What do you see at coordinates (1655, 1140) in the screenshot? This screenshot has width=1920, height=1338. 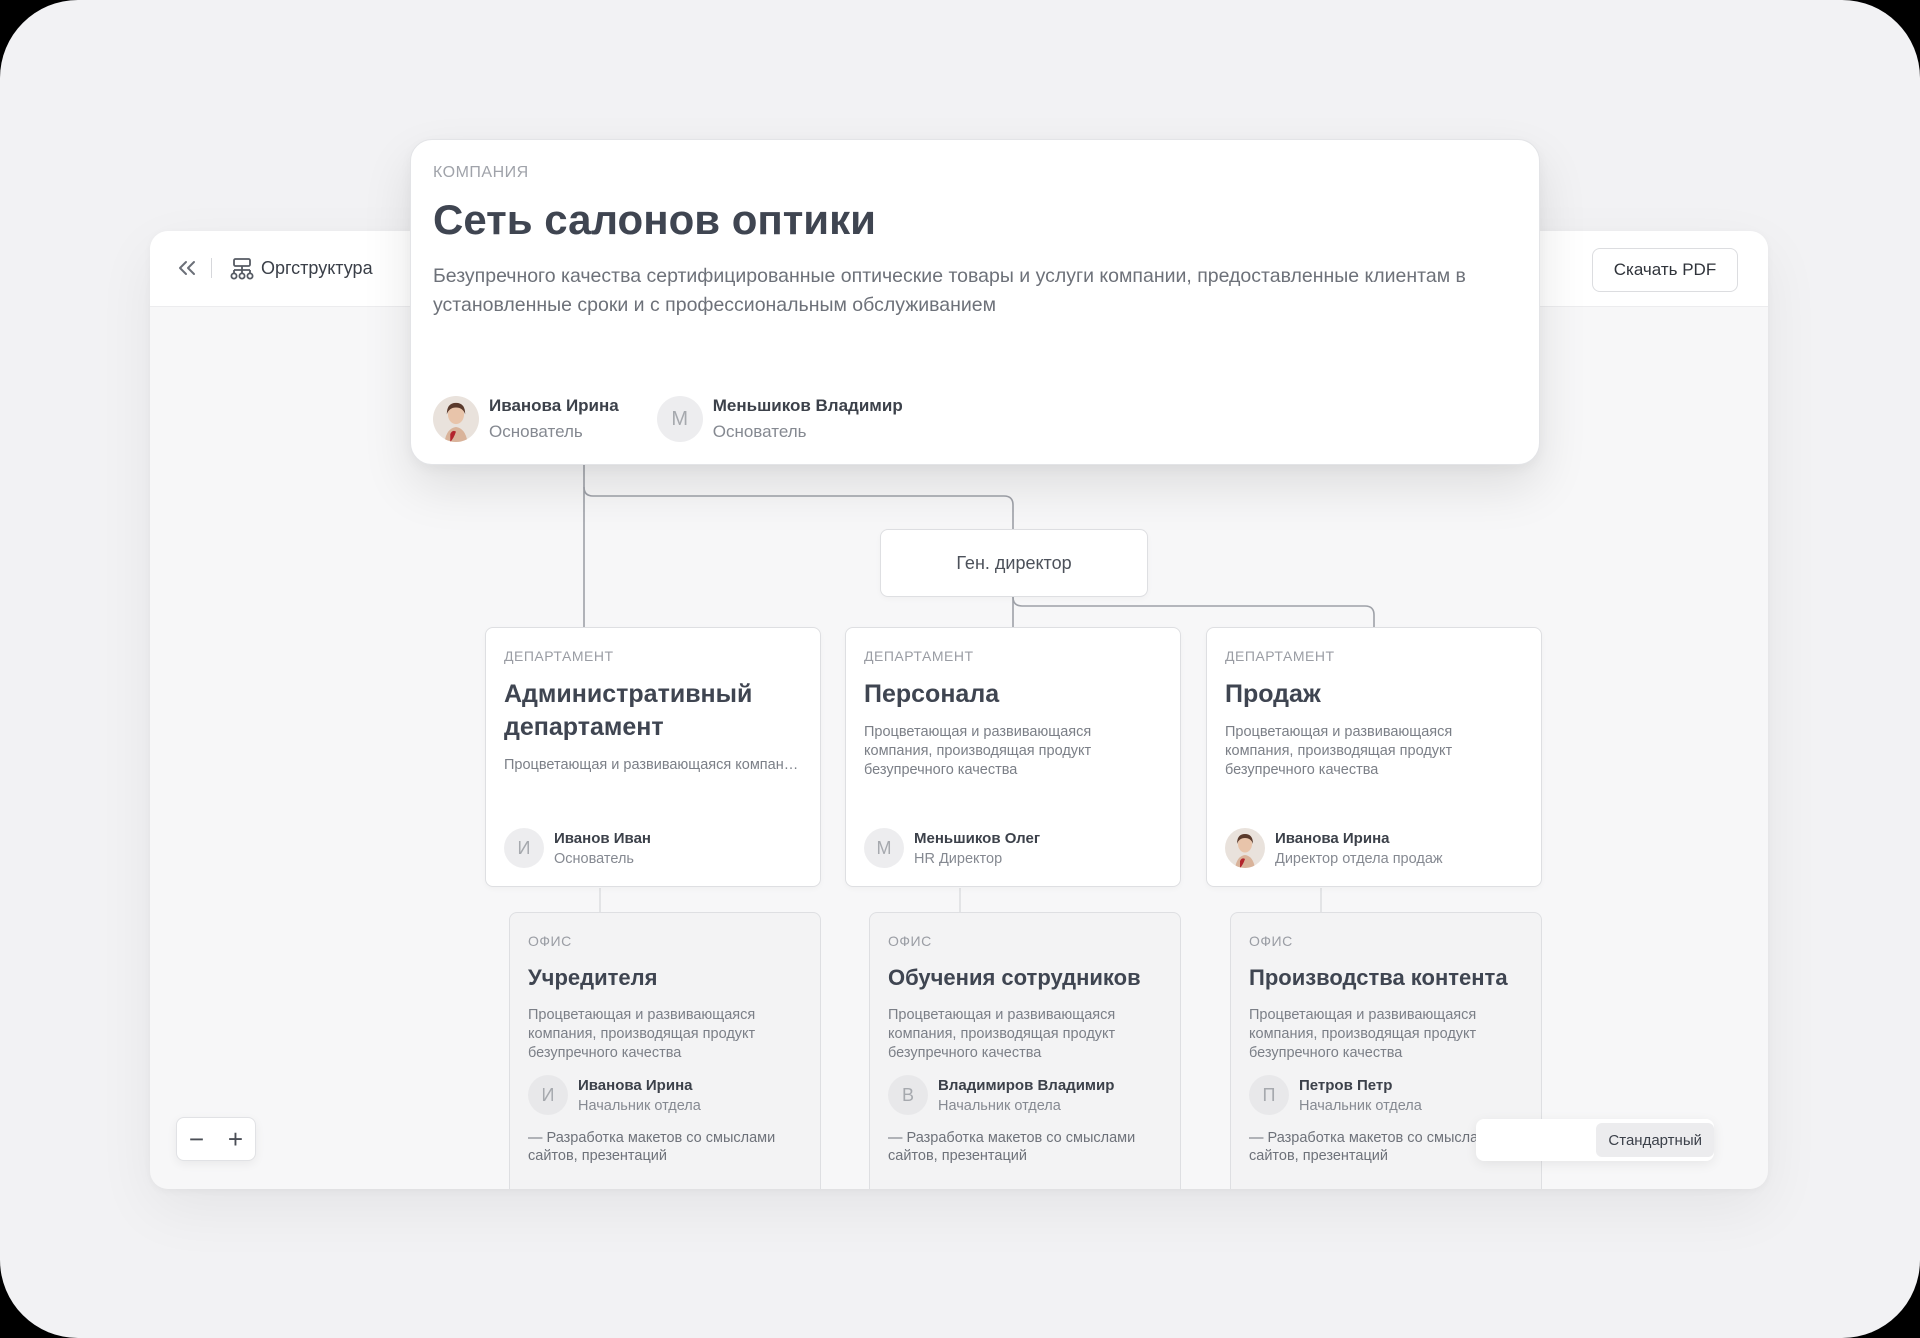 I see `view-mode-option: Стандартный` at bounding box center [1655, 1140].